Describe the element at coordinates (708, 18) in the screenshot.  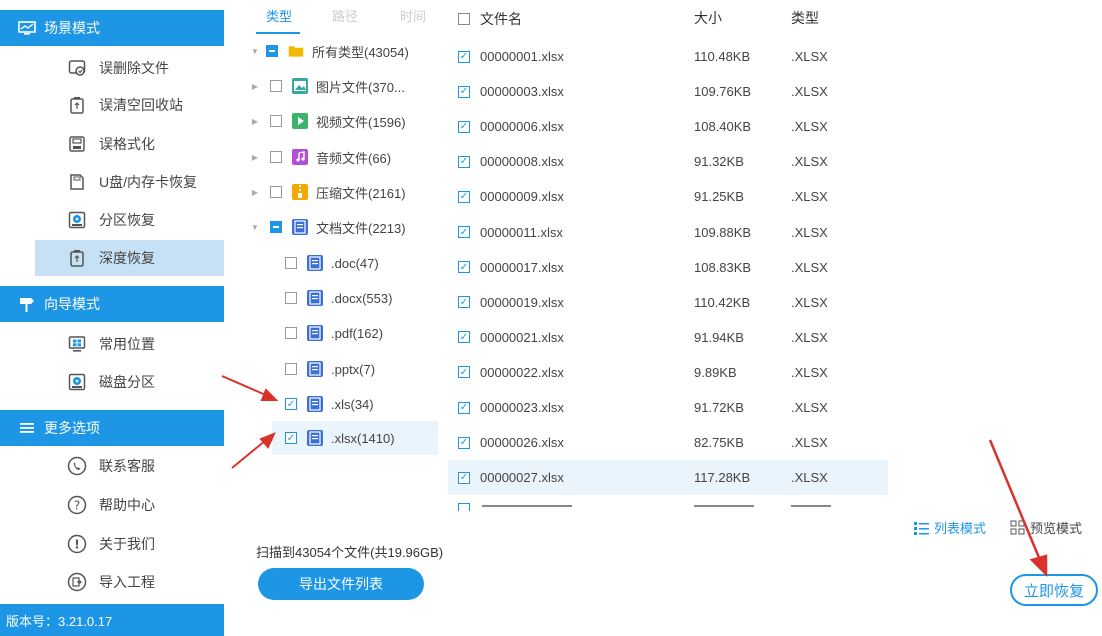
I see `column-header-size: 大小` at that location.